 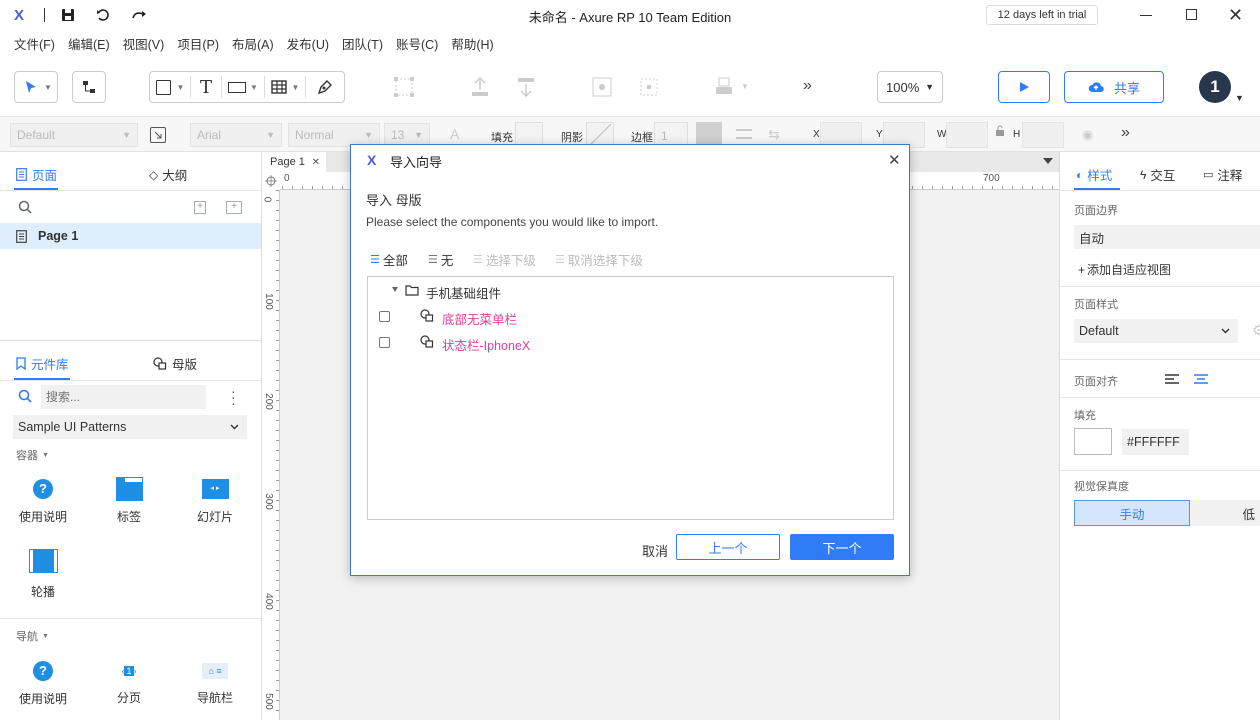 What do you see at coordinates (1155, 442) in the screenshot?
I see `page-fill-hex-input: #FFFFFF` at bounding box center [1155, 442].